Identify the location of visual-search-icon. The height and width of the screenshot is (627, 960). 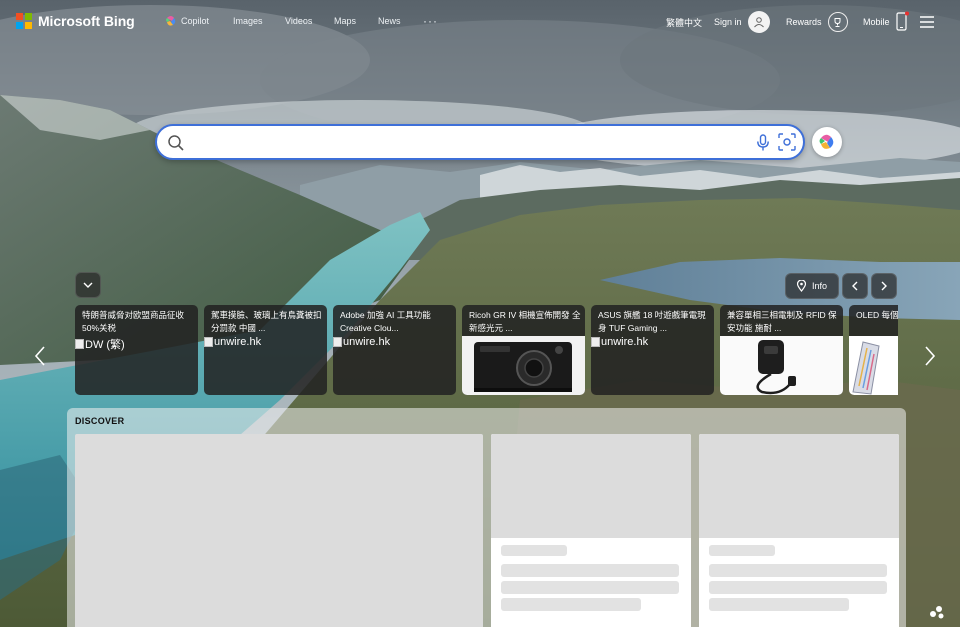
(787, 142).